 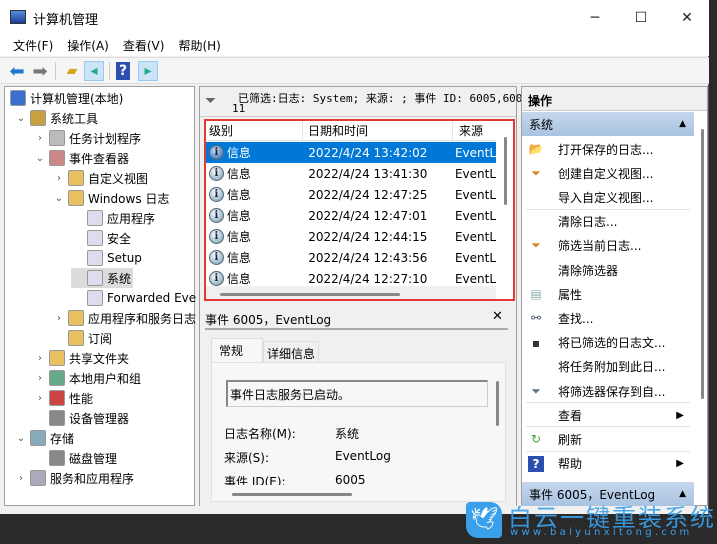 What do you see at coordinates (113, 218) in the screenshot?
I see `tree-item: 应用程序` at bounding box center [113, 218].